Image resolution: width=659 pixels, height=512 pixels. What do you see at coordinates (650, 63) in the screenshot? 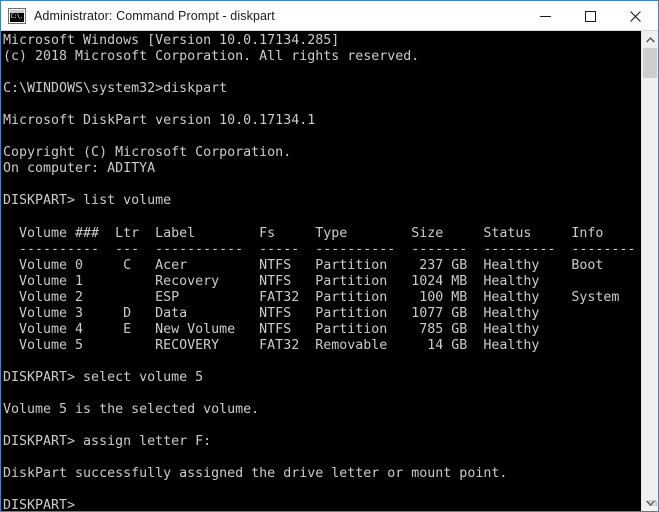
I see `scrollbar-thumb` at bounding box center [650, 63].